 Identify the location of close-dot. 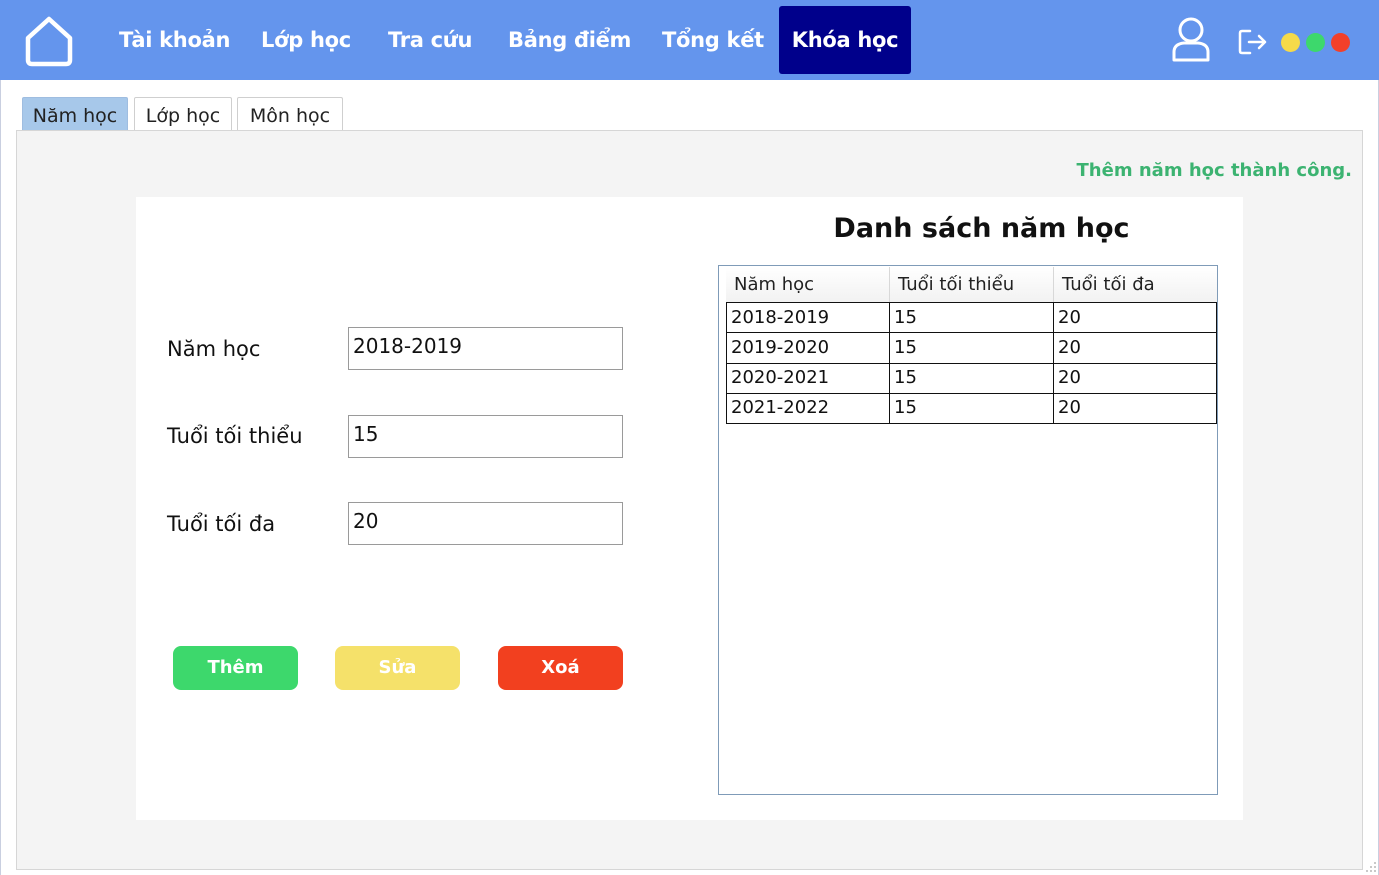
(1340, 42).